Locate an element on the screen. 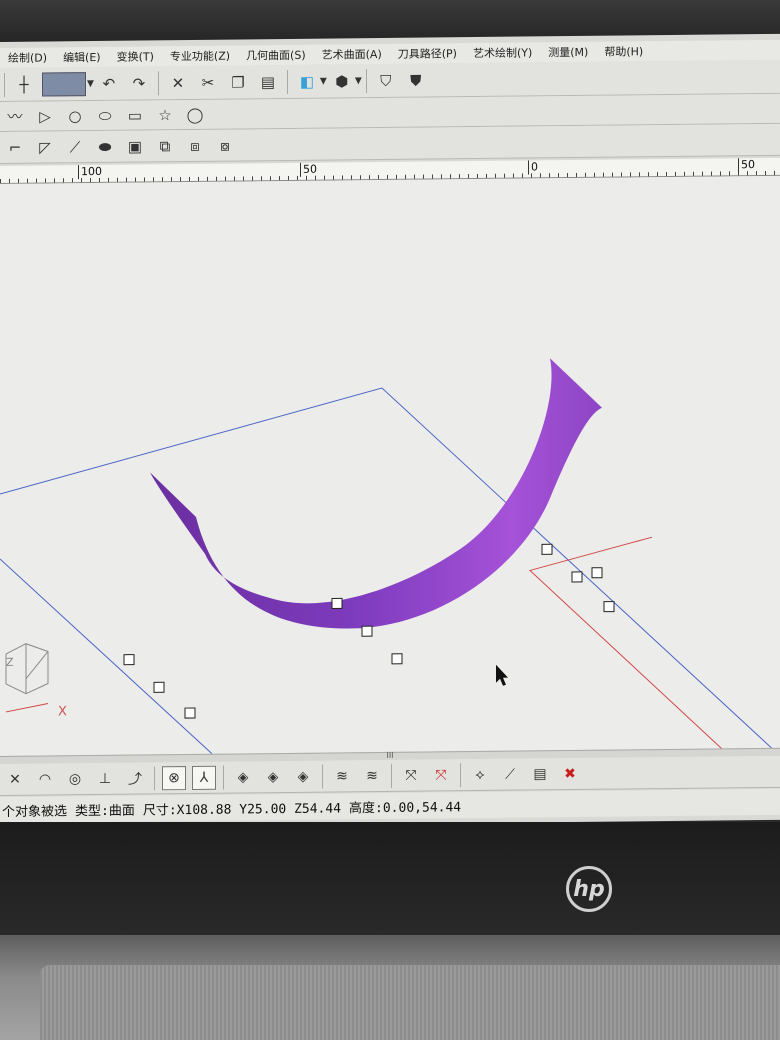 The height and width of the screenshot is (1040, 780). circle-icon: ○ is located at coordinates (75, 116).